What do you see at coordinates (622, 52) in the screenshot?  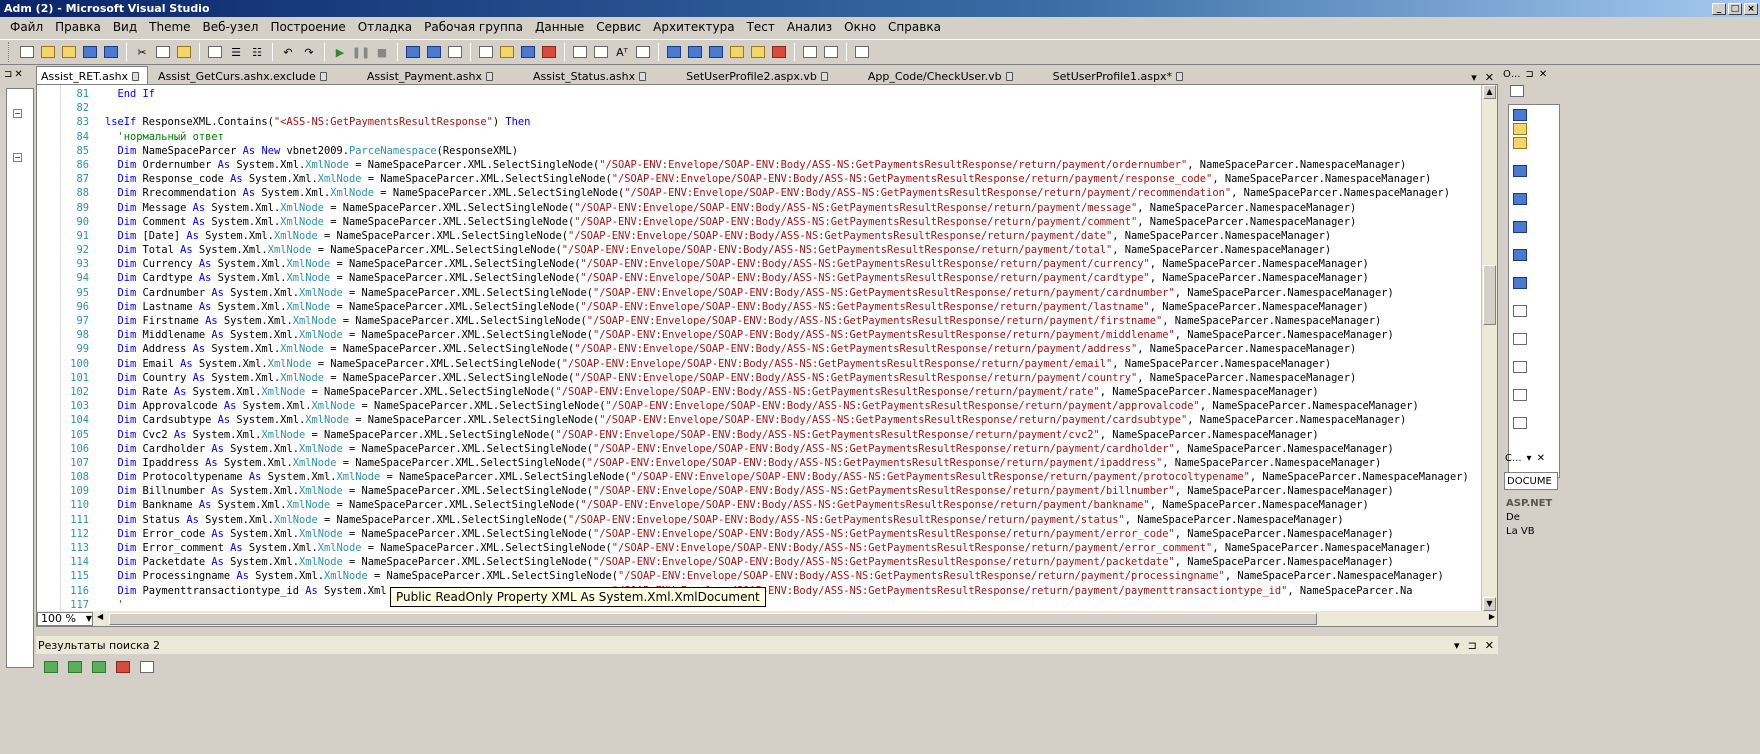 I see `font-icon: Aᵀ` at bounding box center [622, 52].